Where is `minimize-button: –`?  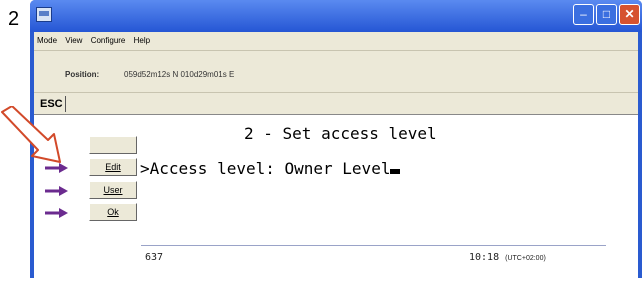 minimize-button: – is located at coordinates (583, 14).